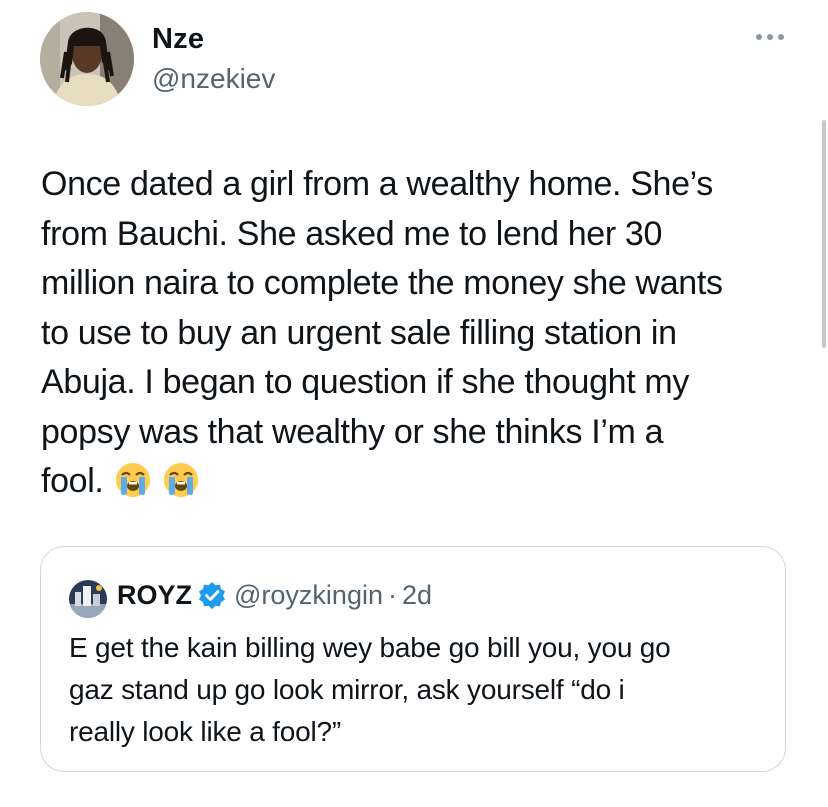 This screenshot has width=828, height=807. I want to click on quoted-author-avatar, so click(88, 599).